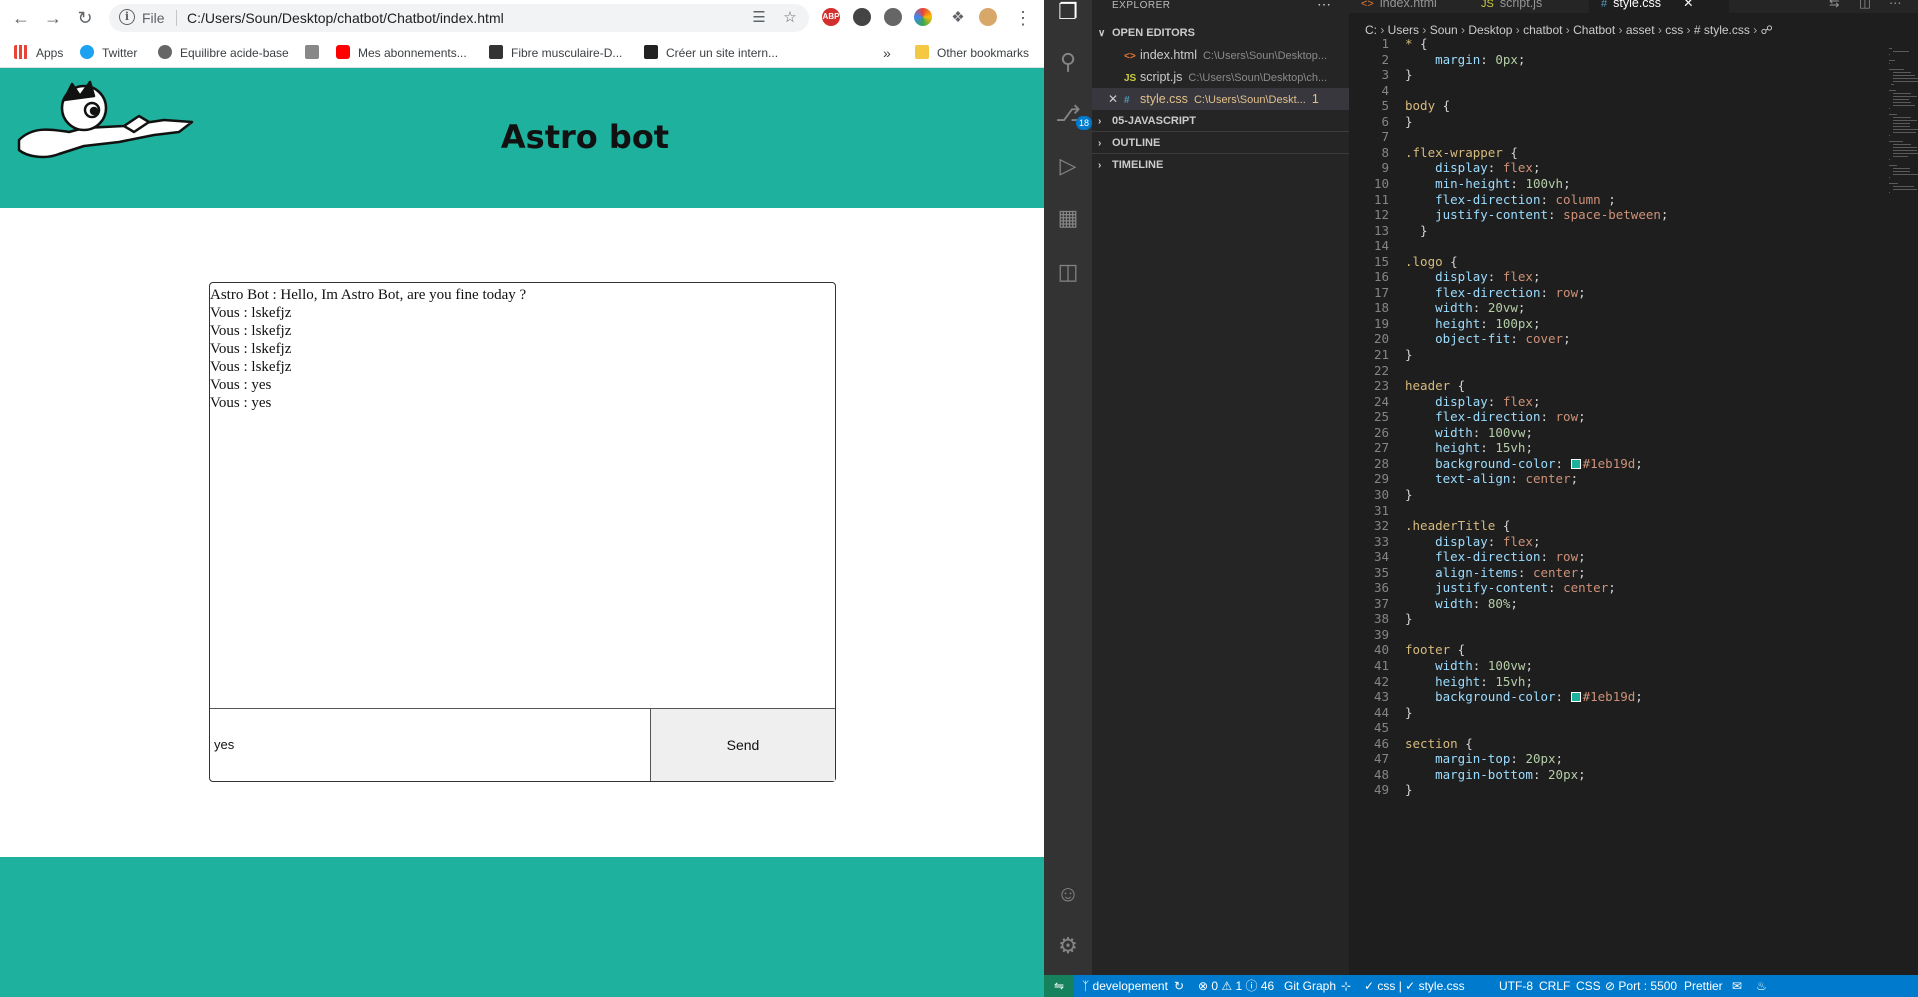 The image size is (1918, 997). What do you see at coordinates (1529, 6) in the screenshot?
I see `tab-script-js: JS script.js` at bounding box center [1529, 6].